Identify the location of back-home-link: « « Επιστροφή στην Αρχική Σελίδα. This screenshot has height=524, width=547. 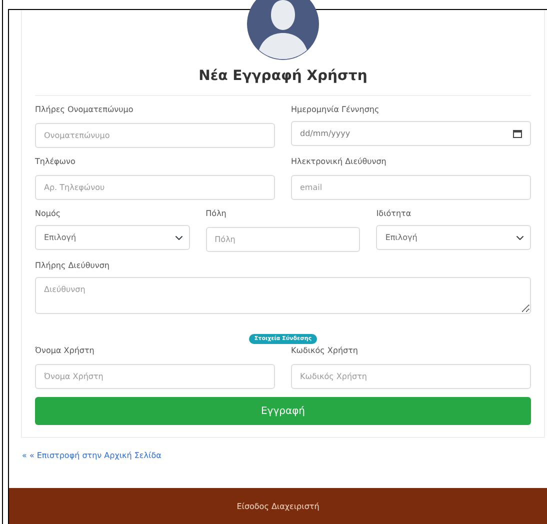
(92, 456).